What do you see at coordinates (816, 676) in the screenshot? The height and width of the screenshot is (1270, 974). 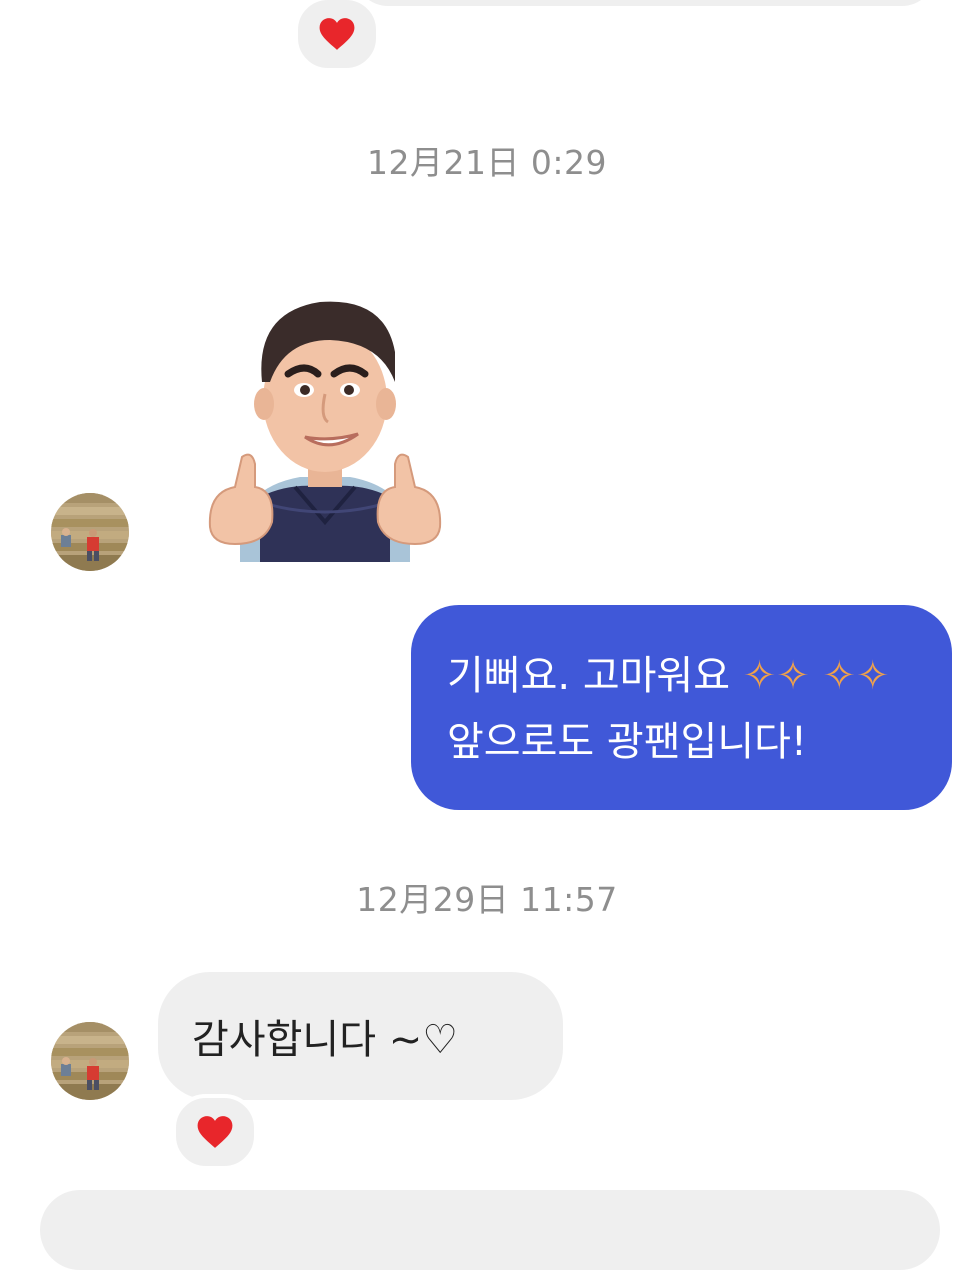 I see `sparkles-icon: ✧✧ ✧✧` at bounding box center [816, 676].